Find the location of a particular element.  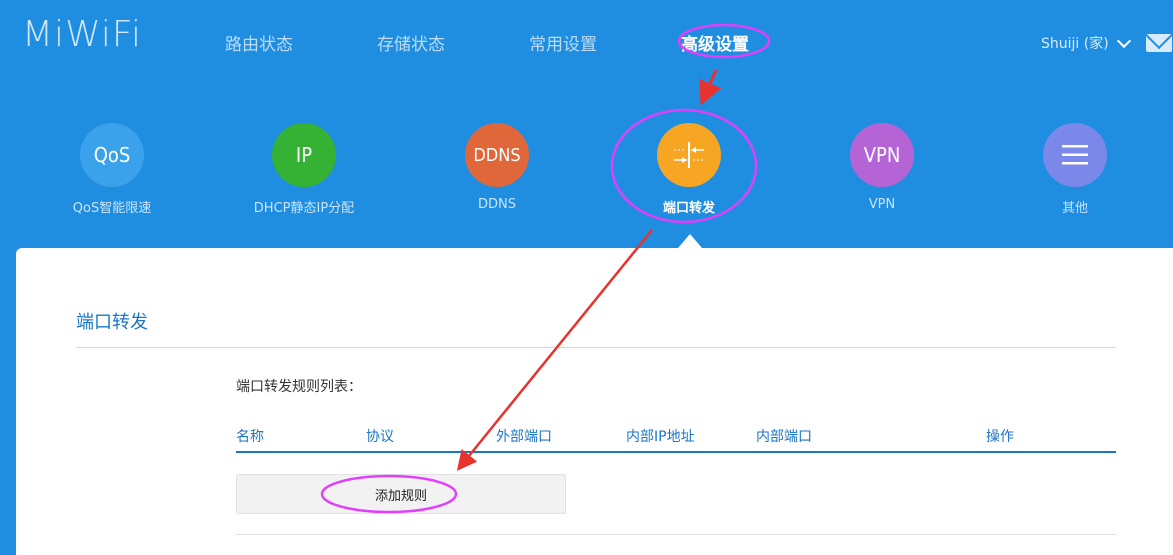

nav-common-settings: 常用设置 is located at coordinates (563, 42).